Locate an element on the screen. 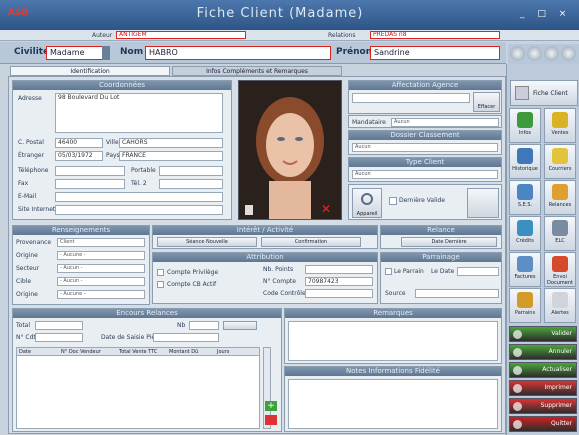  sidebar-item-invoice: Factures is located at coordinates (525, 269).